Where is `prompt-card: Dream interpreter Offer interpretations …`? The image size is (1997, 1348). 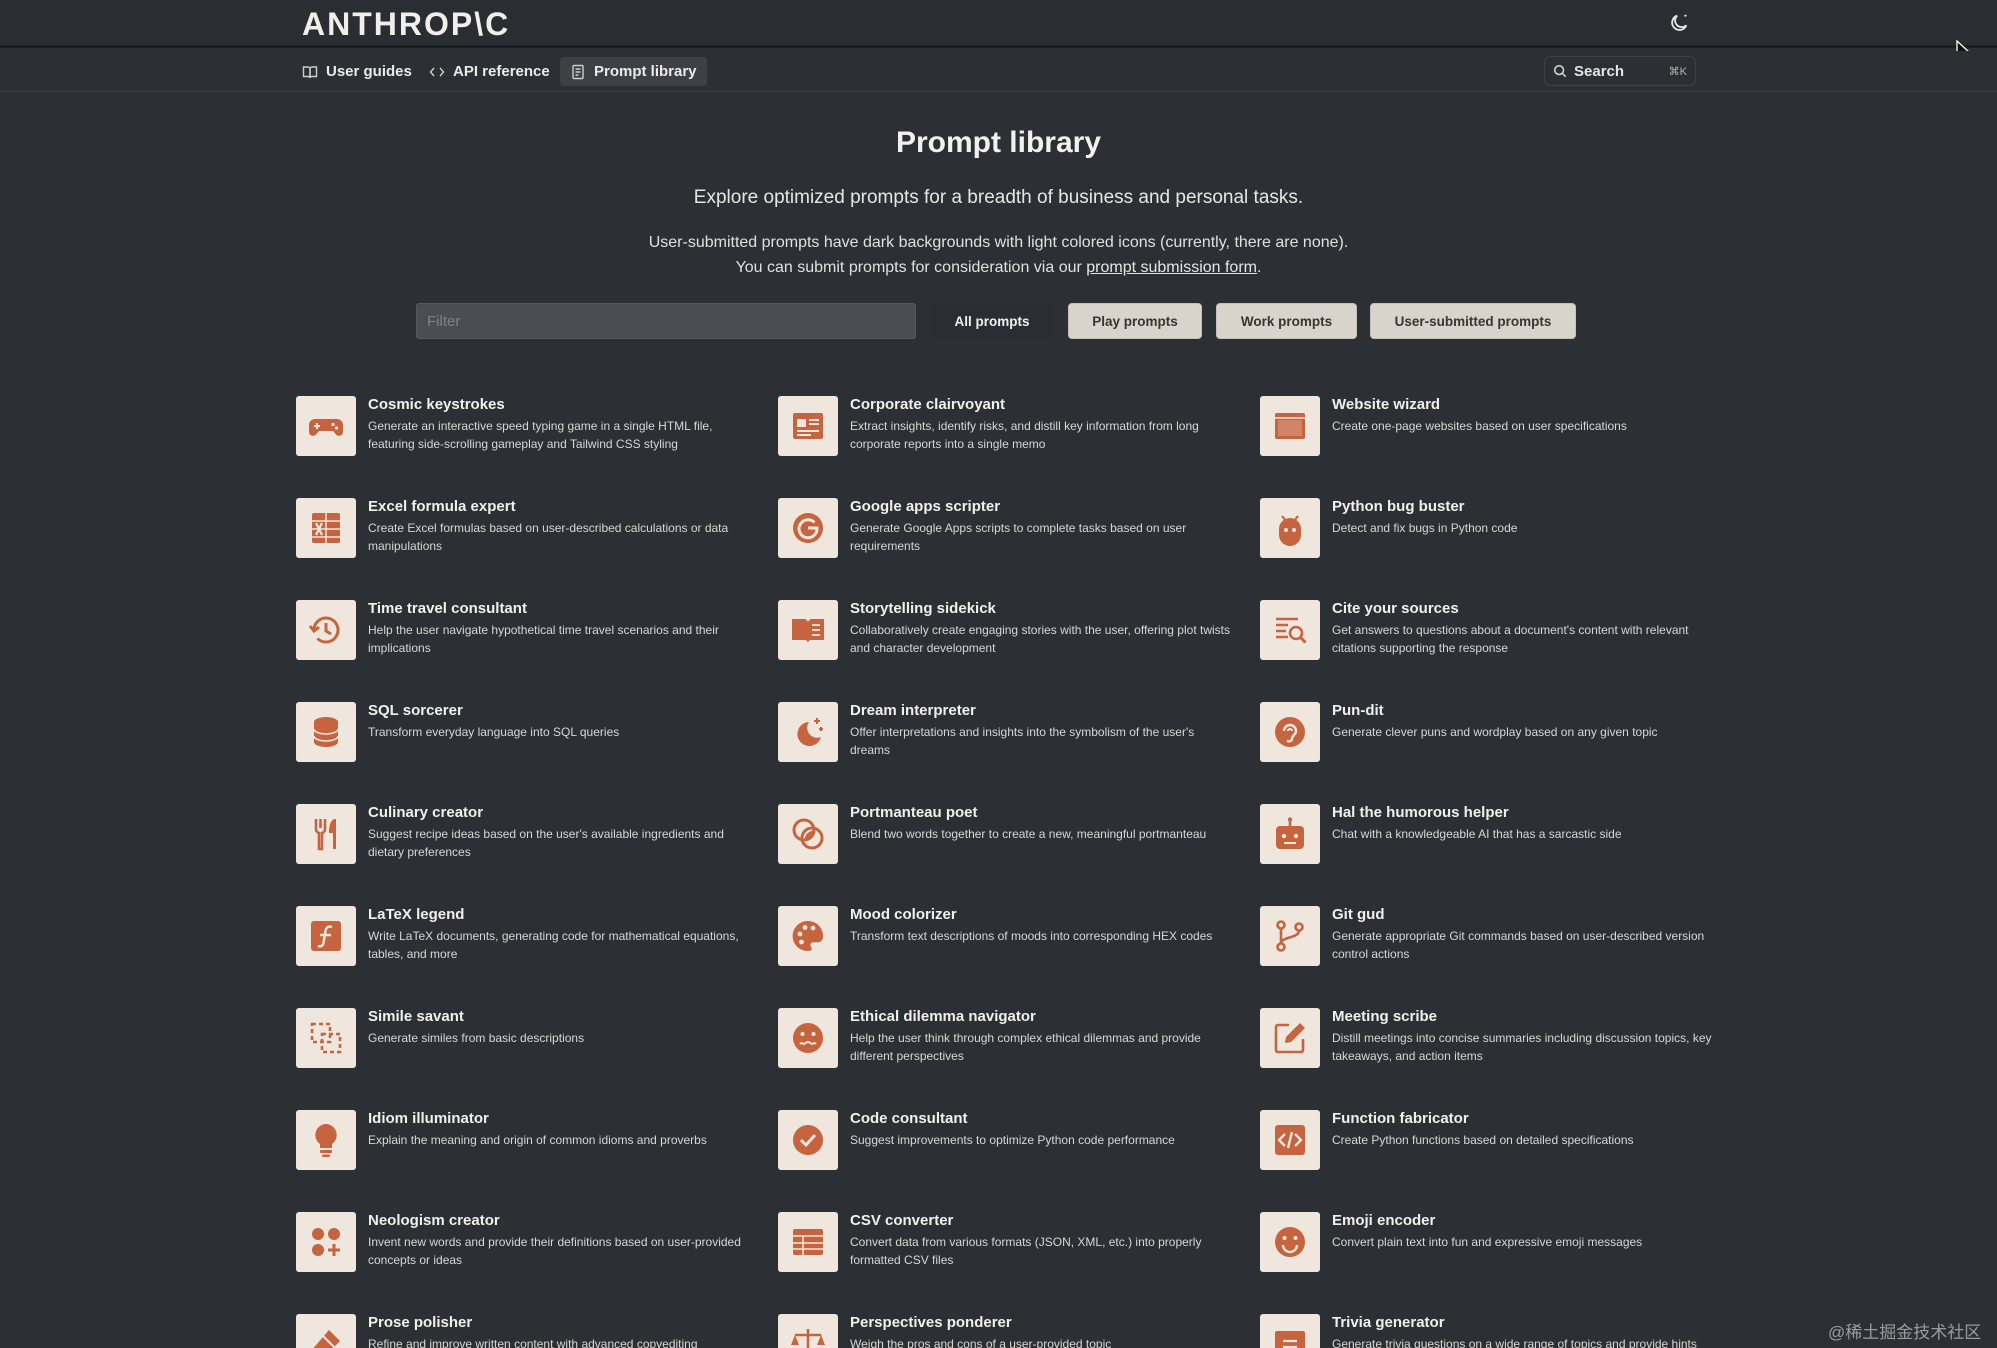
prompt-card: Dream interpreter Offer interpretations … is located at coordinates (1008, 735).